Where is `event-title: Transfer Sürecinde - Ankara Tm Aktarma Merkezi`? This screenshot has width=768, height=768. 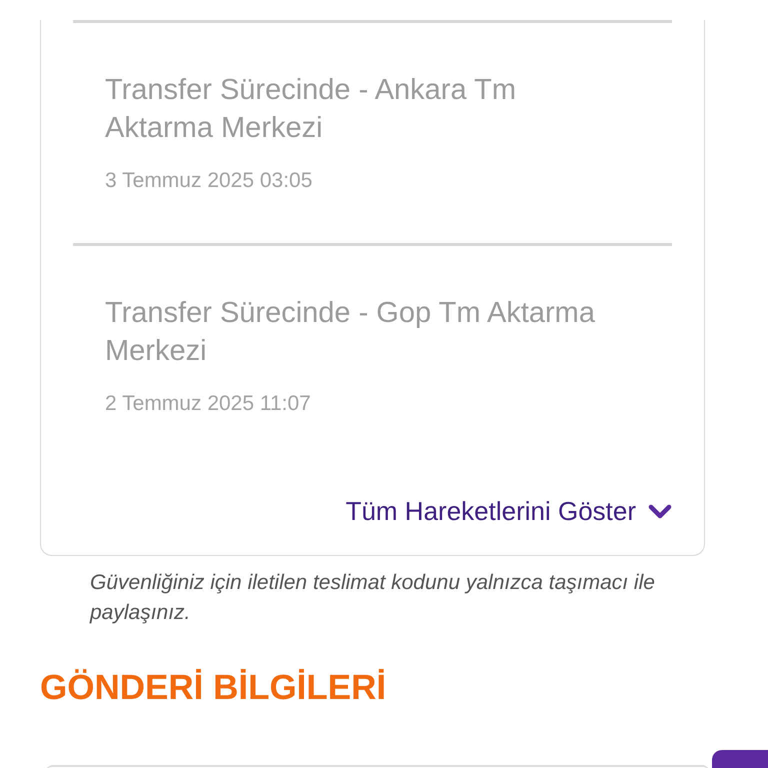 event-title: Transfer Sürecinde - Ankara Tm Aktarma Merkezi is located at coordinates (311, 109).